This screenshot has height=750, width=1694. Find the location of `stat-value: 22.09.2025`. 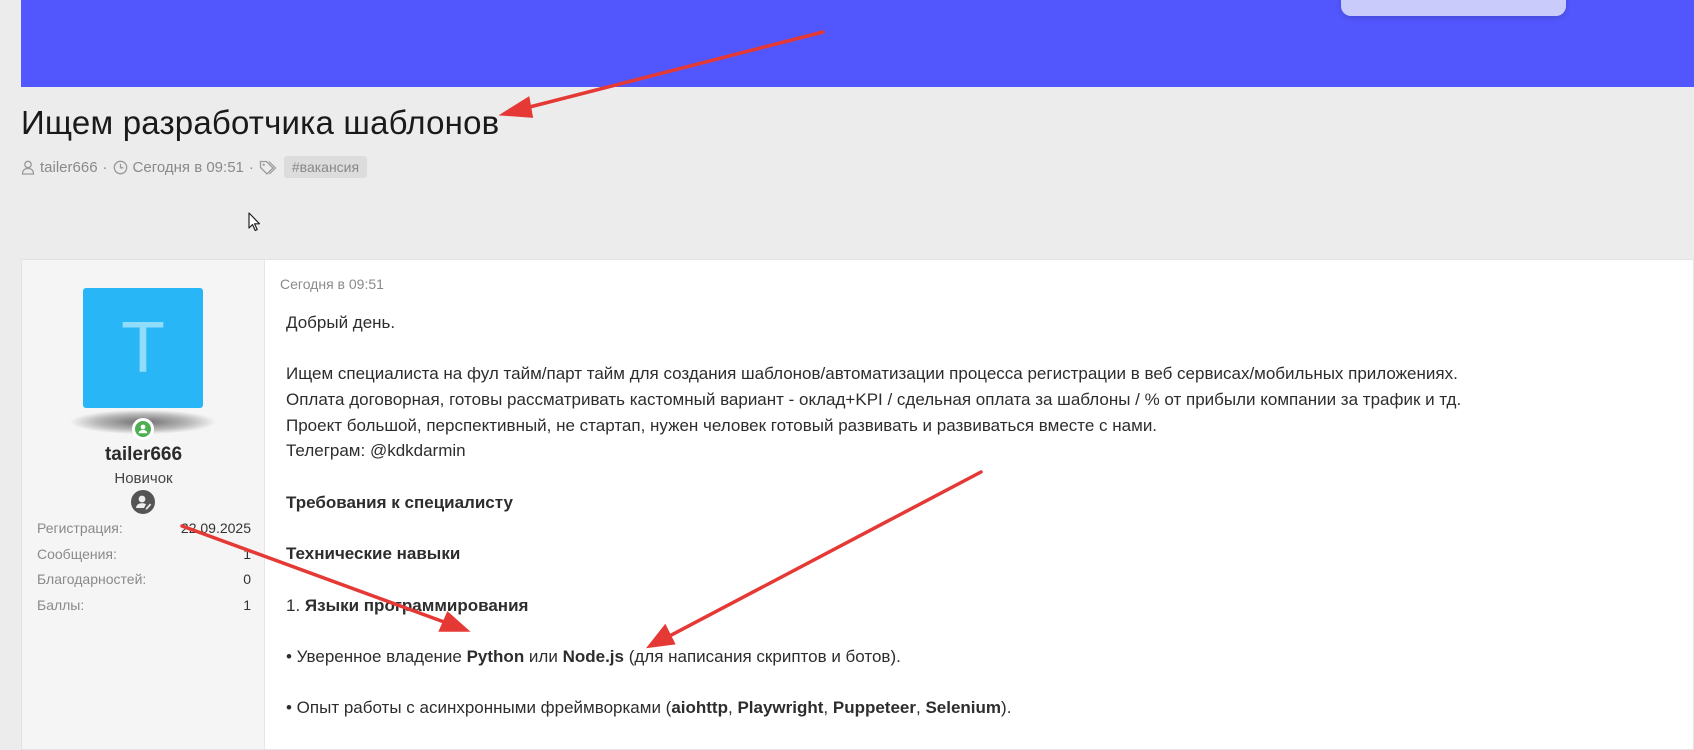

stat-value: 22.09.2025 is located at coordinates (215, 528).